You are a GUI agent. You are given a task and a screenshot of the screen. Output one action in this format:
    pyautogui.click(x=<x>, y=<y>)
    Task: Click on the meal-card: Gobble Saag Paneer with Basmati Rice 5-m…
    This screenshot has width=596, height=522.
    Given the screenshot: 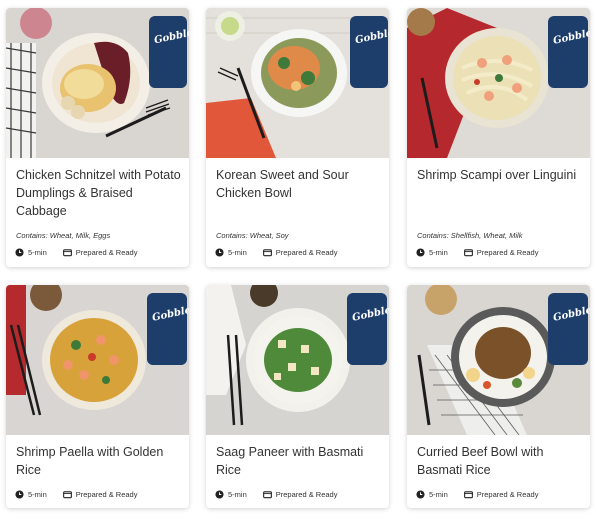 What is the action you would take?
    pyautogui.click(x=297, y=396)
    